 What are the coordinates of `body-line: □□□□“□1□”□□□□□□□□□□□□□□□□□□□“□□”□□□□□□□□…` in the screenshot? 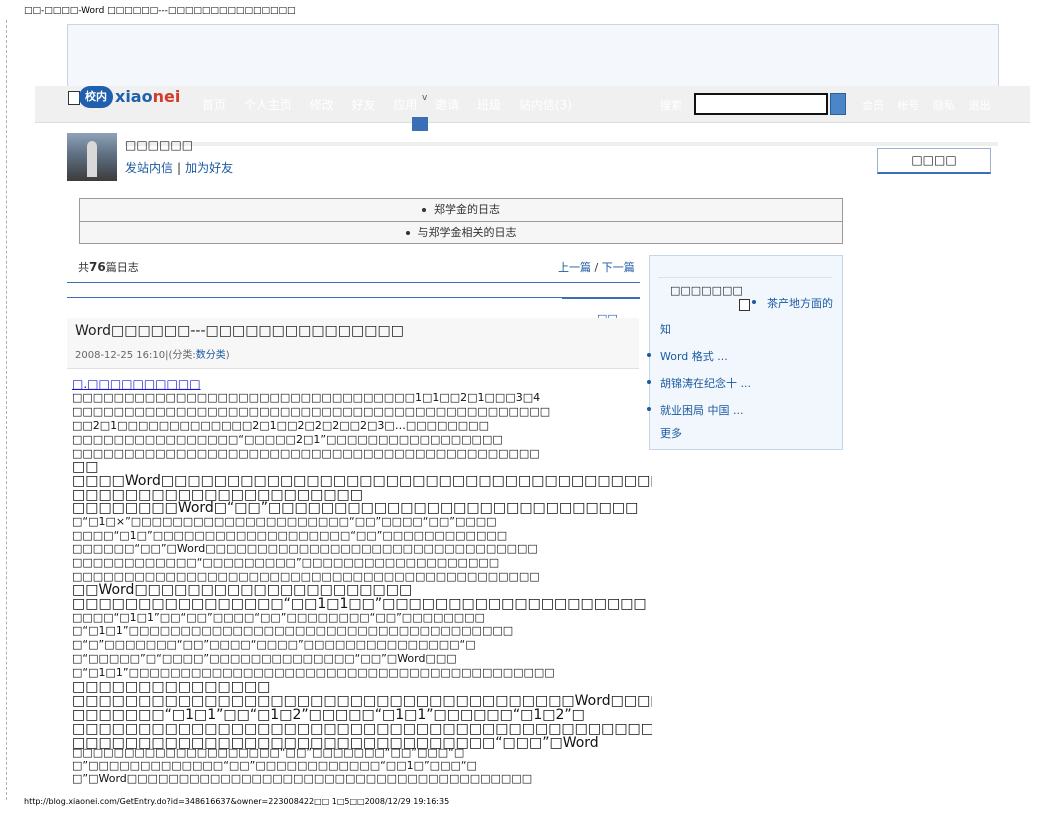 It's located at (290, 535).